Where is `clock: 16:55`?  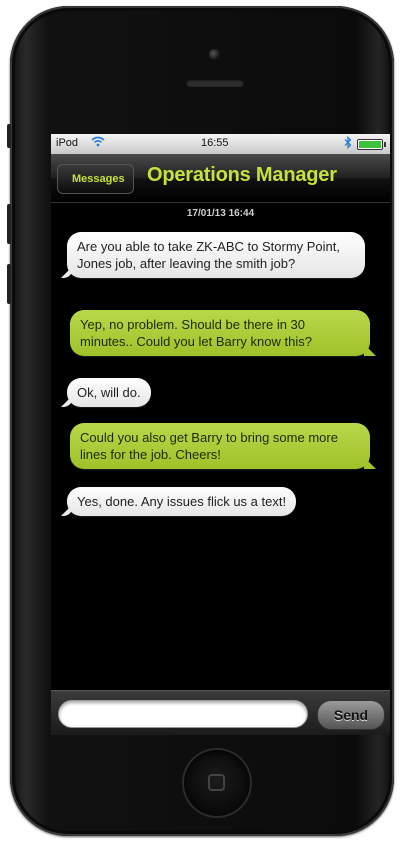 clock: 16:55 is located at coordinates (215, 143).